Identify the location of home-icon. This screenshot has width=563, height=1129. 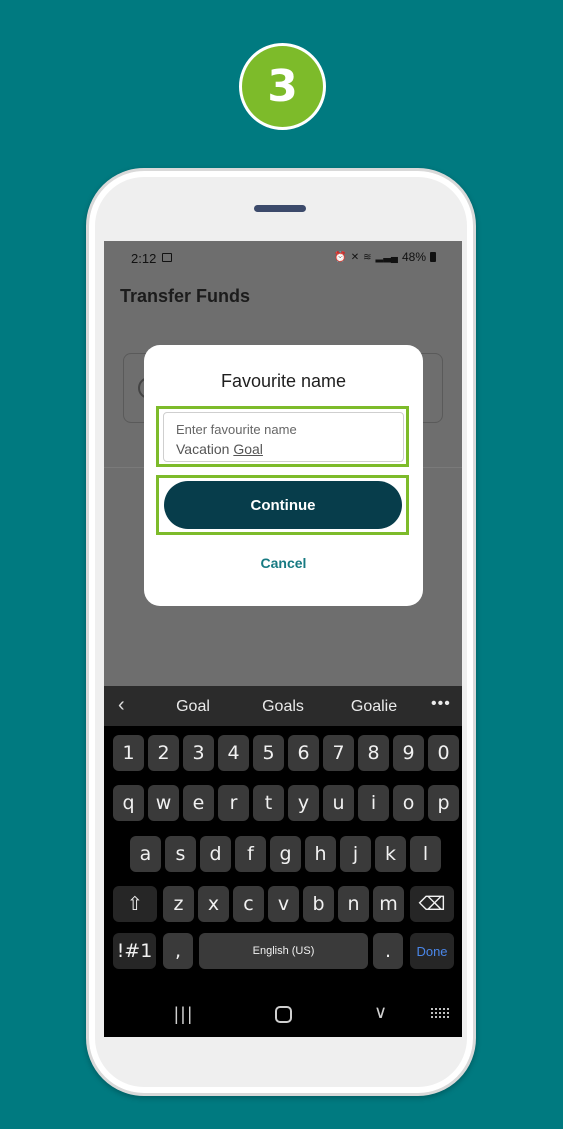
(283, 1014).